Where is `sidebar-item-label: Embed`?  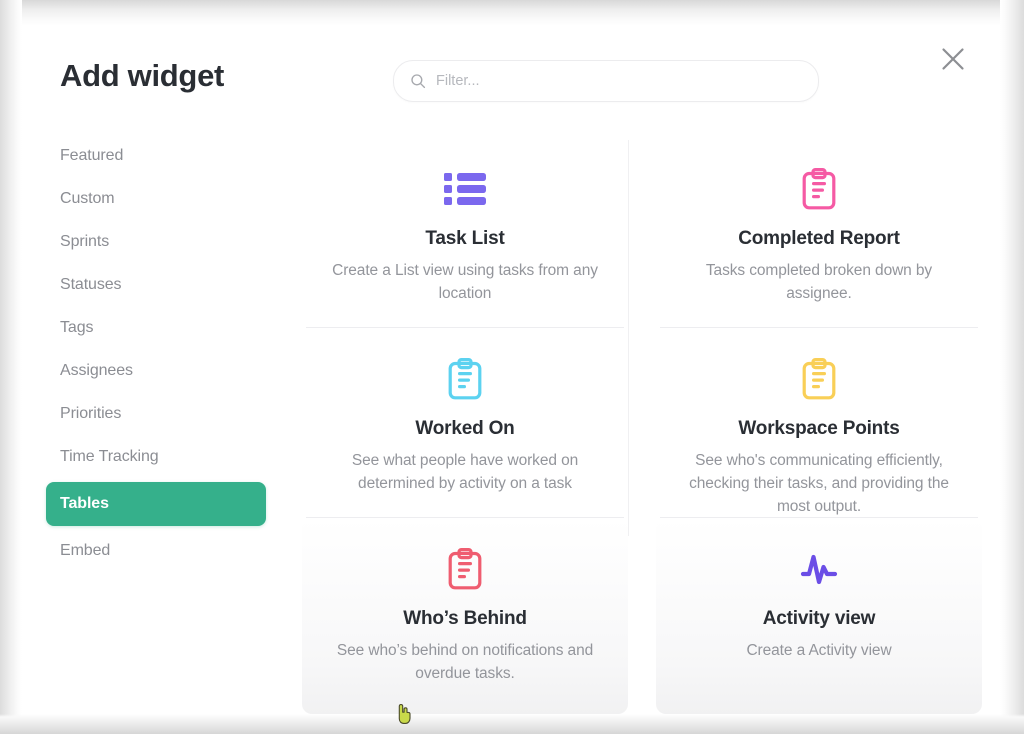
sidebar-item-label: Embed is located at coordinates (85, 550).